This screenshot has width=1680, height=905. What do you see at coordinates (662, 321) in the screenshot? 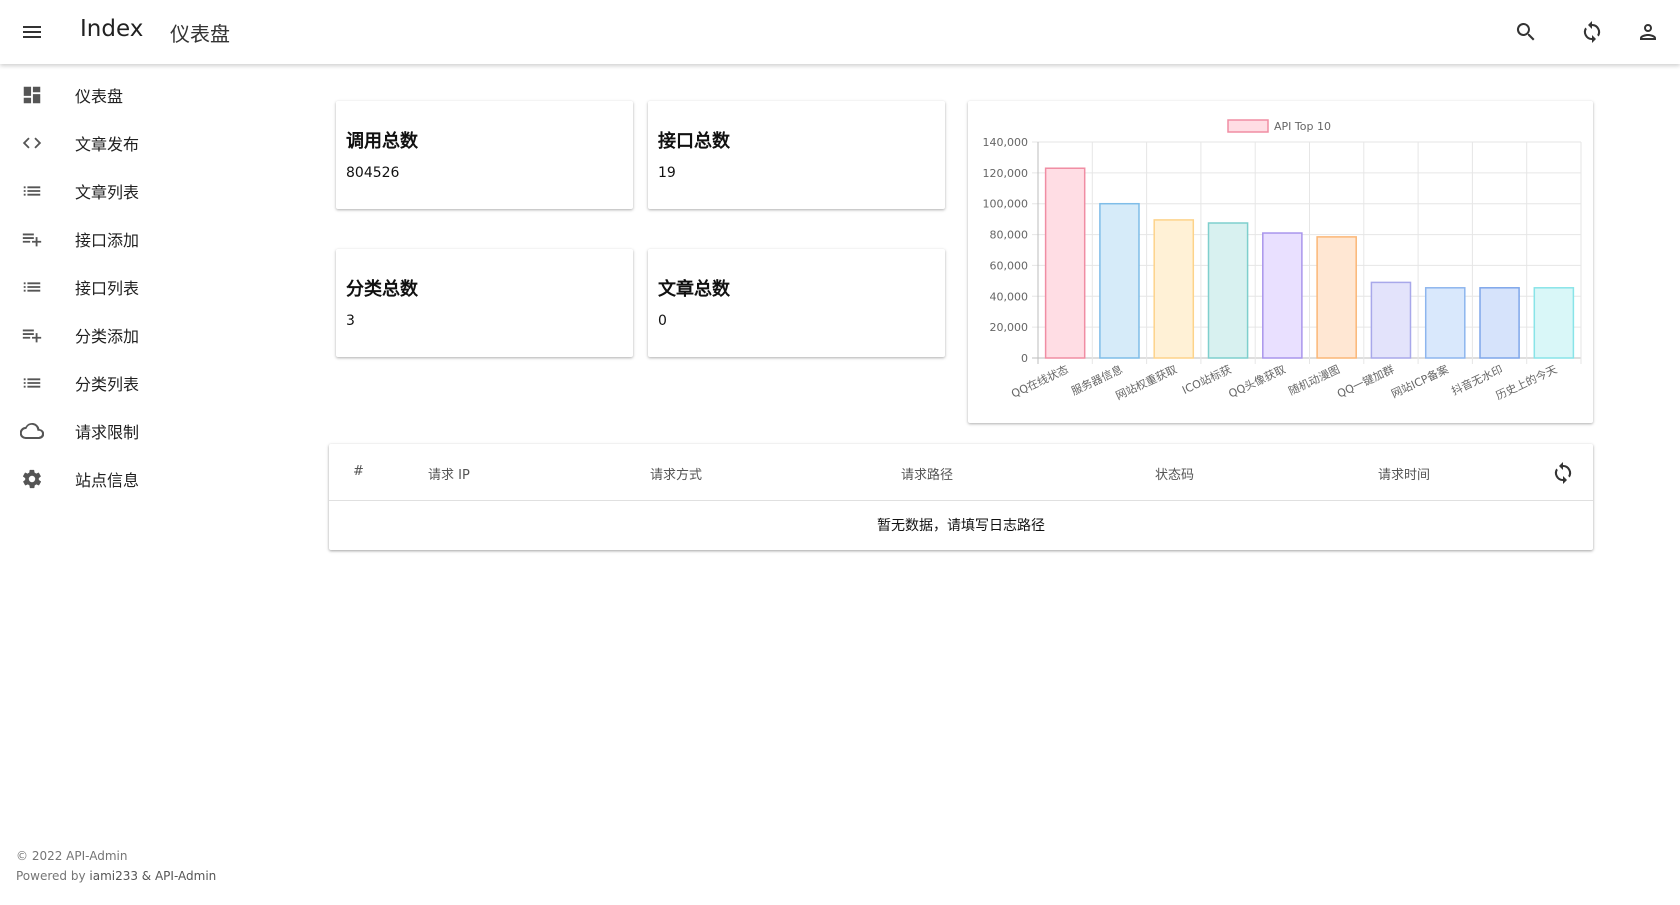
I see `stat-value: 0` at bounding box center [662, 321].